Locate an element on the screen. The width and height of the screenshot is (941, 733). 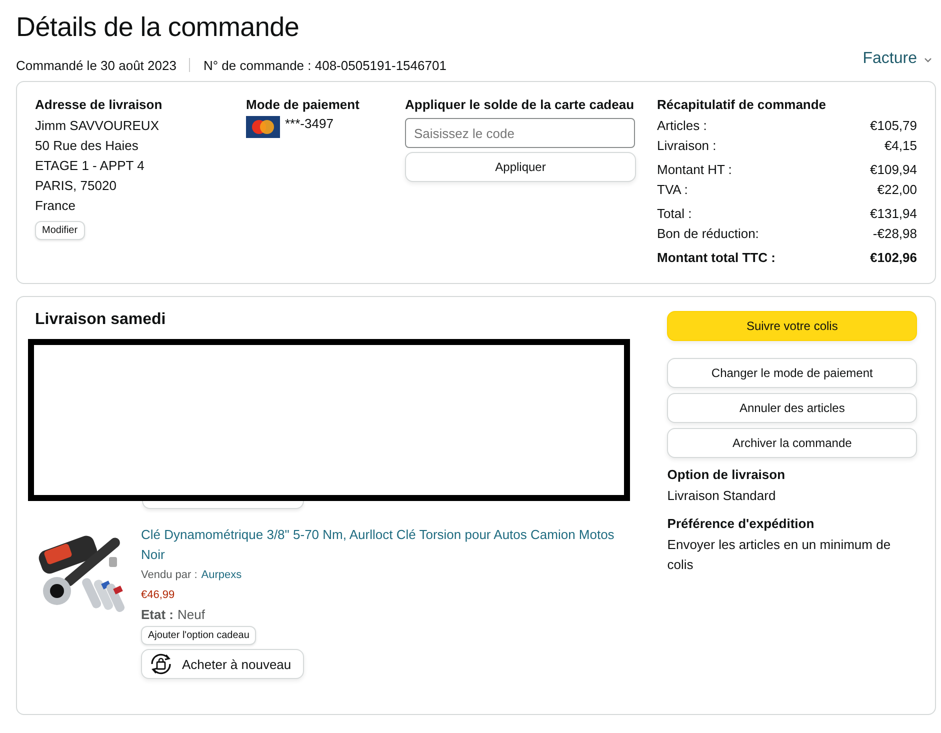
info-text: Livraison Standard is located at coordinates (722, 496).